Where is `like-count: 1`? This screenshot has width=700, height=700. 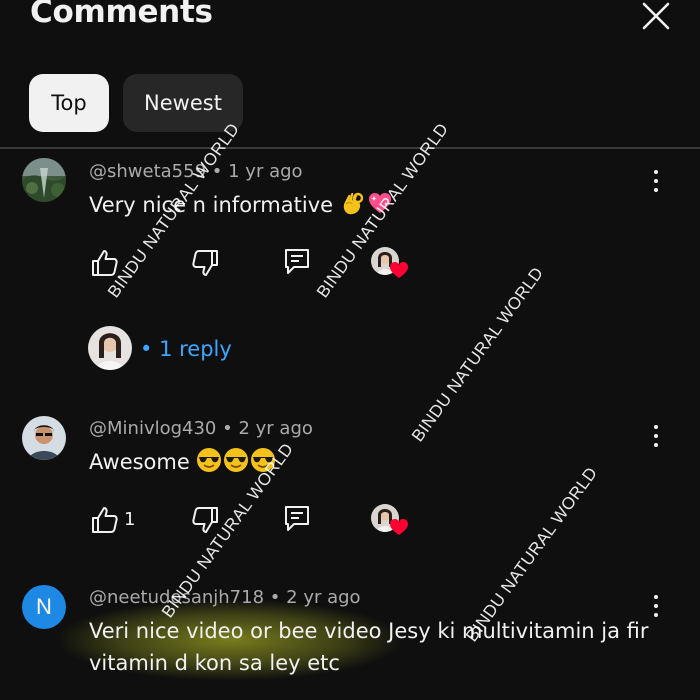
like-count: 1 is located at coordinates (130, 519).